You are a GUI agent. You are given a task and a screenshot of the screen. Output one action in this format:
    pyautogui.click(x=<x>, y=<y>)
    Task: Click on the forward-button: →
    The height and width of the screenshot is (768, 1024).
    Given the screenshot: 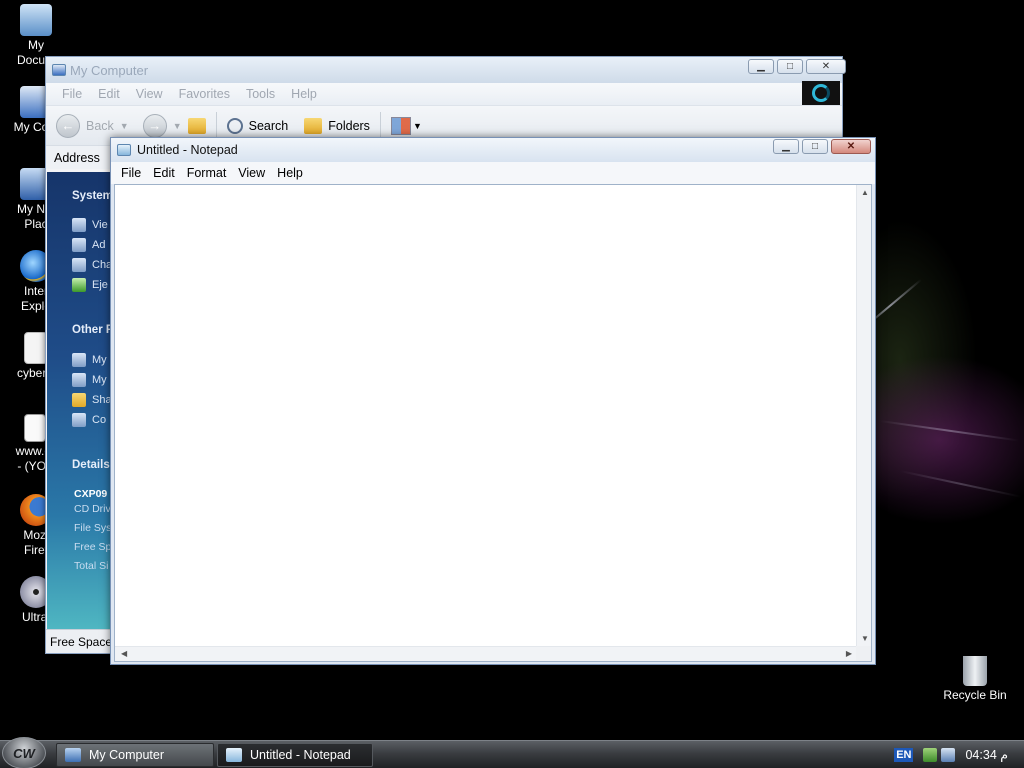 What is the action you would take?
    pyautogui.click(x=154, y=125)
    